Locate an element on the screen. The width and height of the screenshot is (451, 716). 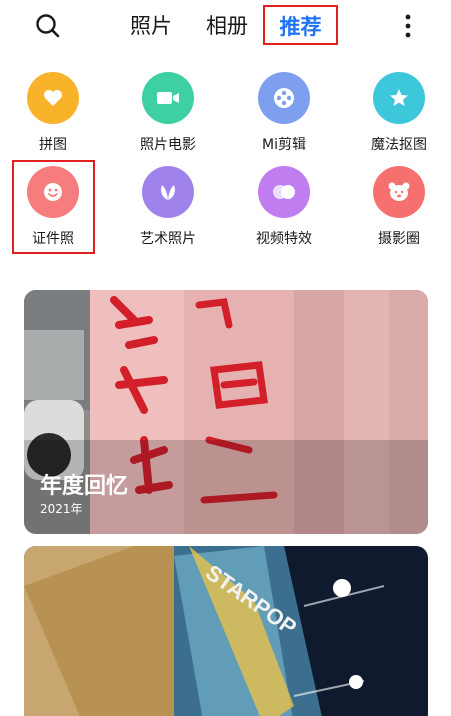
feature-photo-movie: 照片电影 is located at coordinates (168, 116).